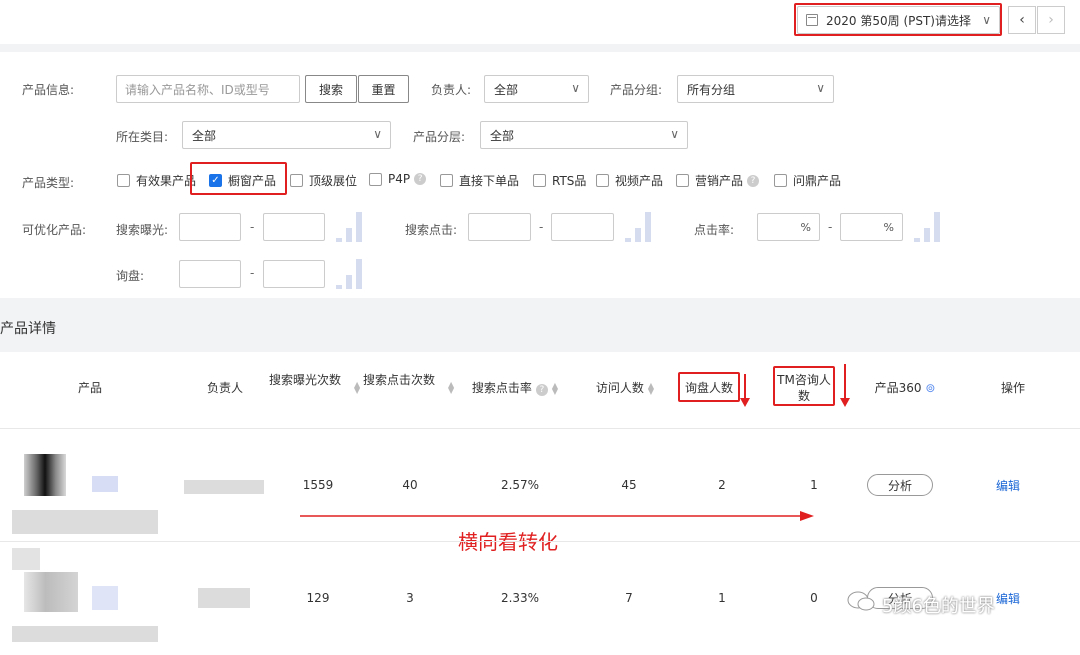  Describe the element at coordinates (900, 485) in the screenshot. I see `analyze-button: 分析` at that location.